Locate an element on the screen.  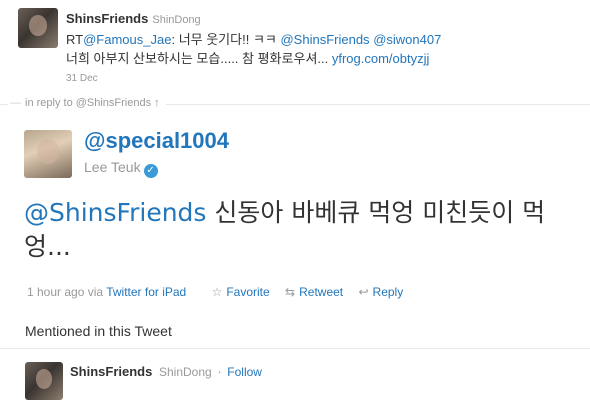
avatar is located at coordinates (38, 28).